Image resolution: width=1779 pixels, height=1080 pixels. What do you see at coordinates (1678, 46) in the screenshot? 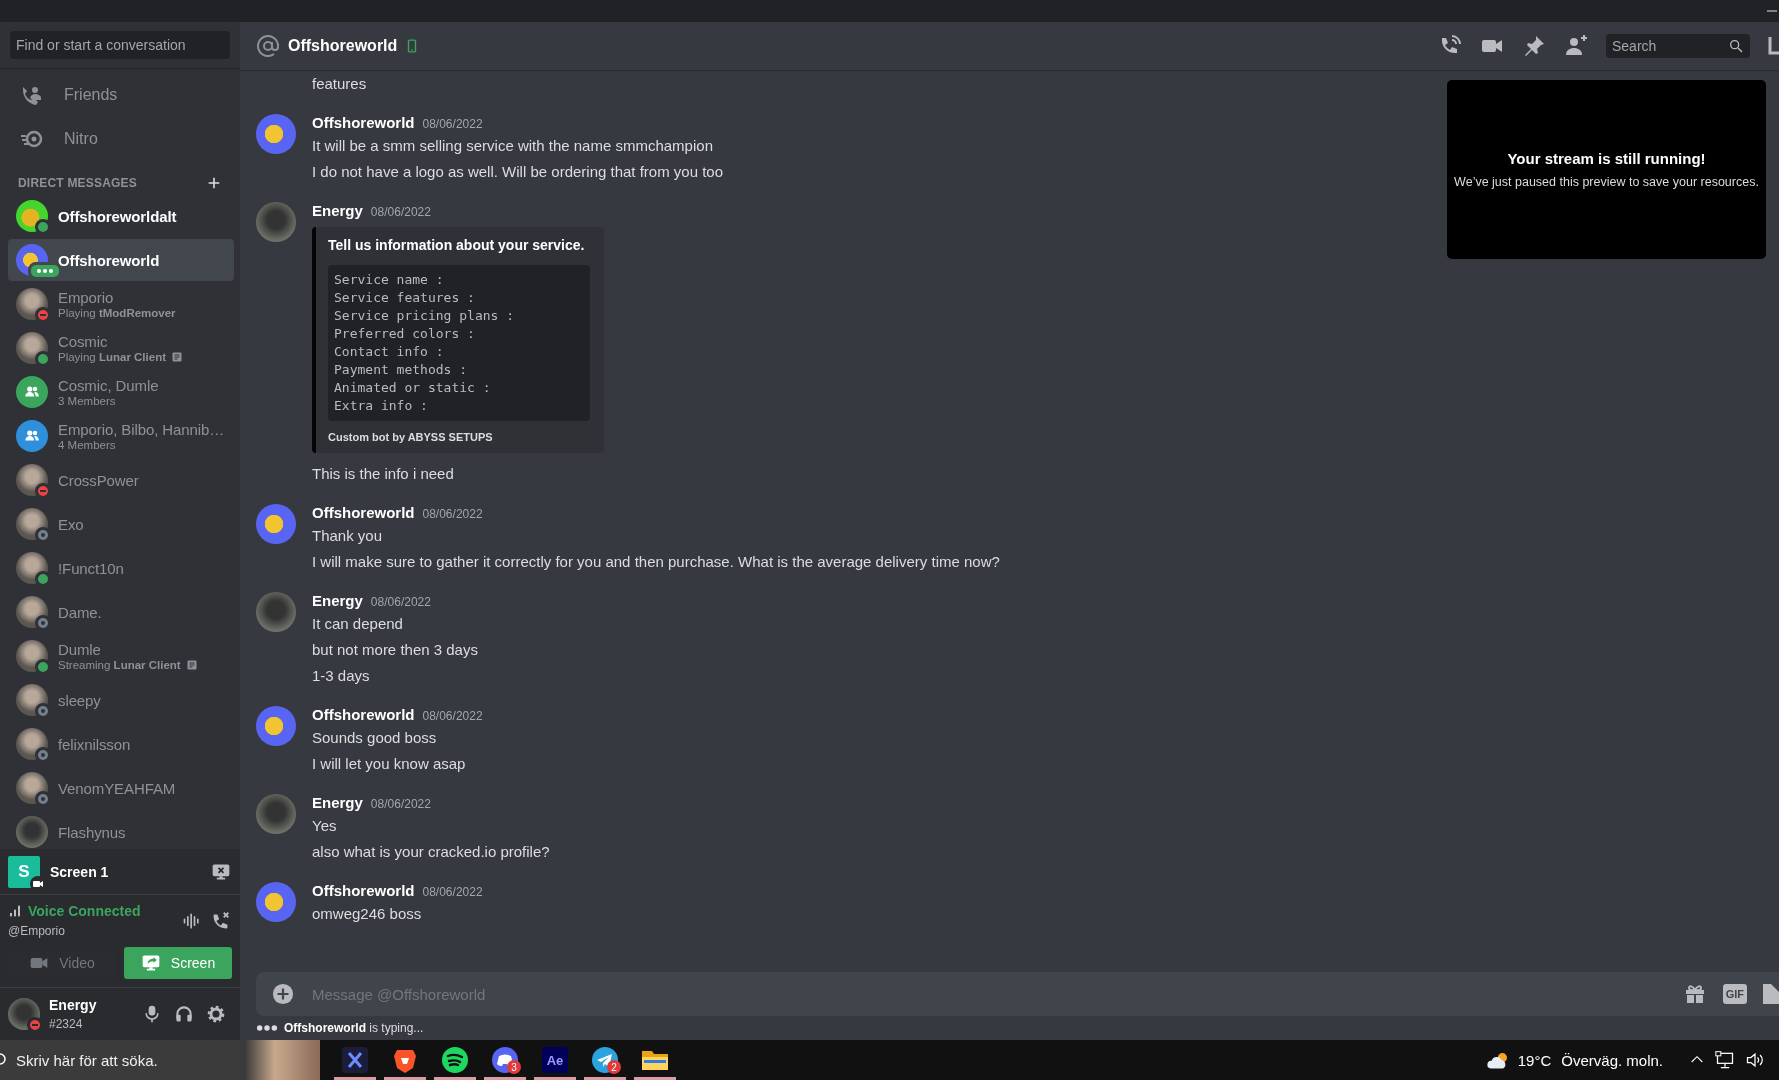
I see `search-field: Search` at bounding box center [1678, 46].